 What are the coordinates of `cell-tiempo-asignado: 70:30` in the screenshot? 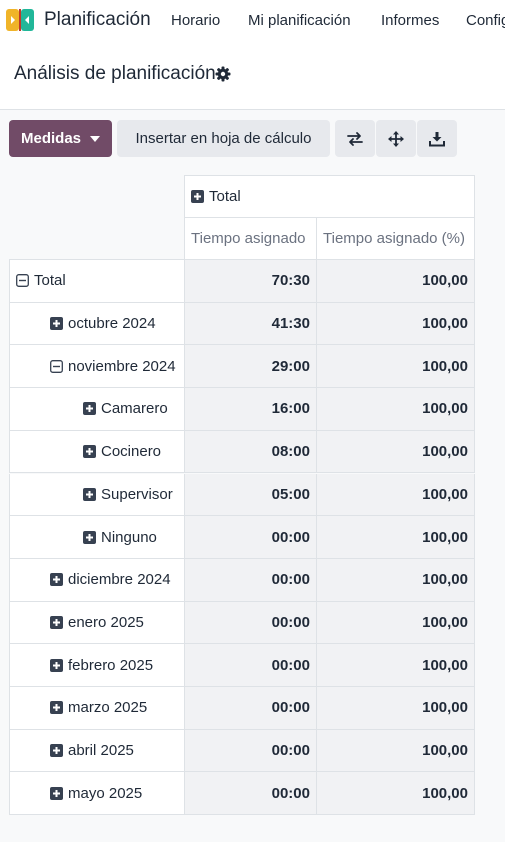 It's located at (251, 281).